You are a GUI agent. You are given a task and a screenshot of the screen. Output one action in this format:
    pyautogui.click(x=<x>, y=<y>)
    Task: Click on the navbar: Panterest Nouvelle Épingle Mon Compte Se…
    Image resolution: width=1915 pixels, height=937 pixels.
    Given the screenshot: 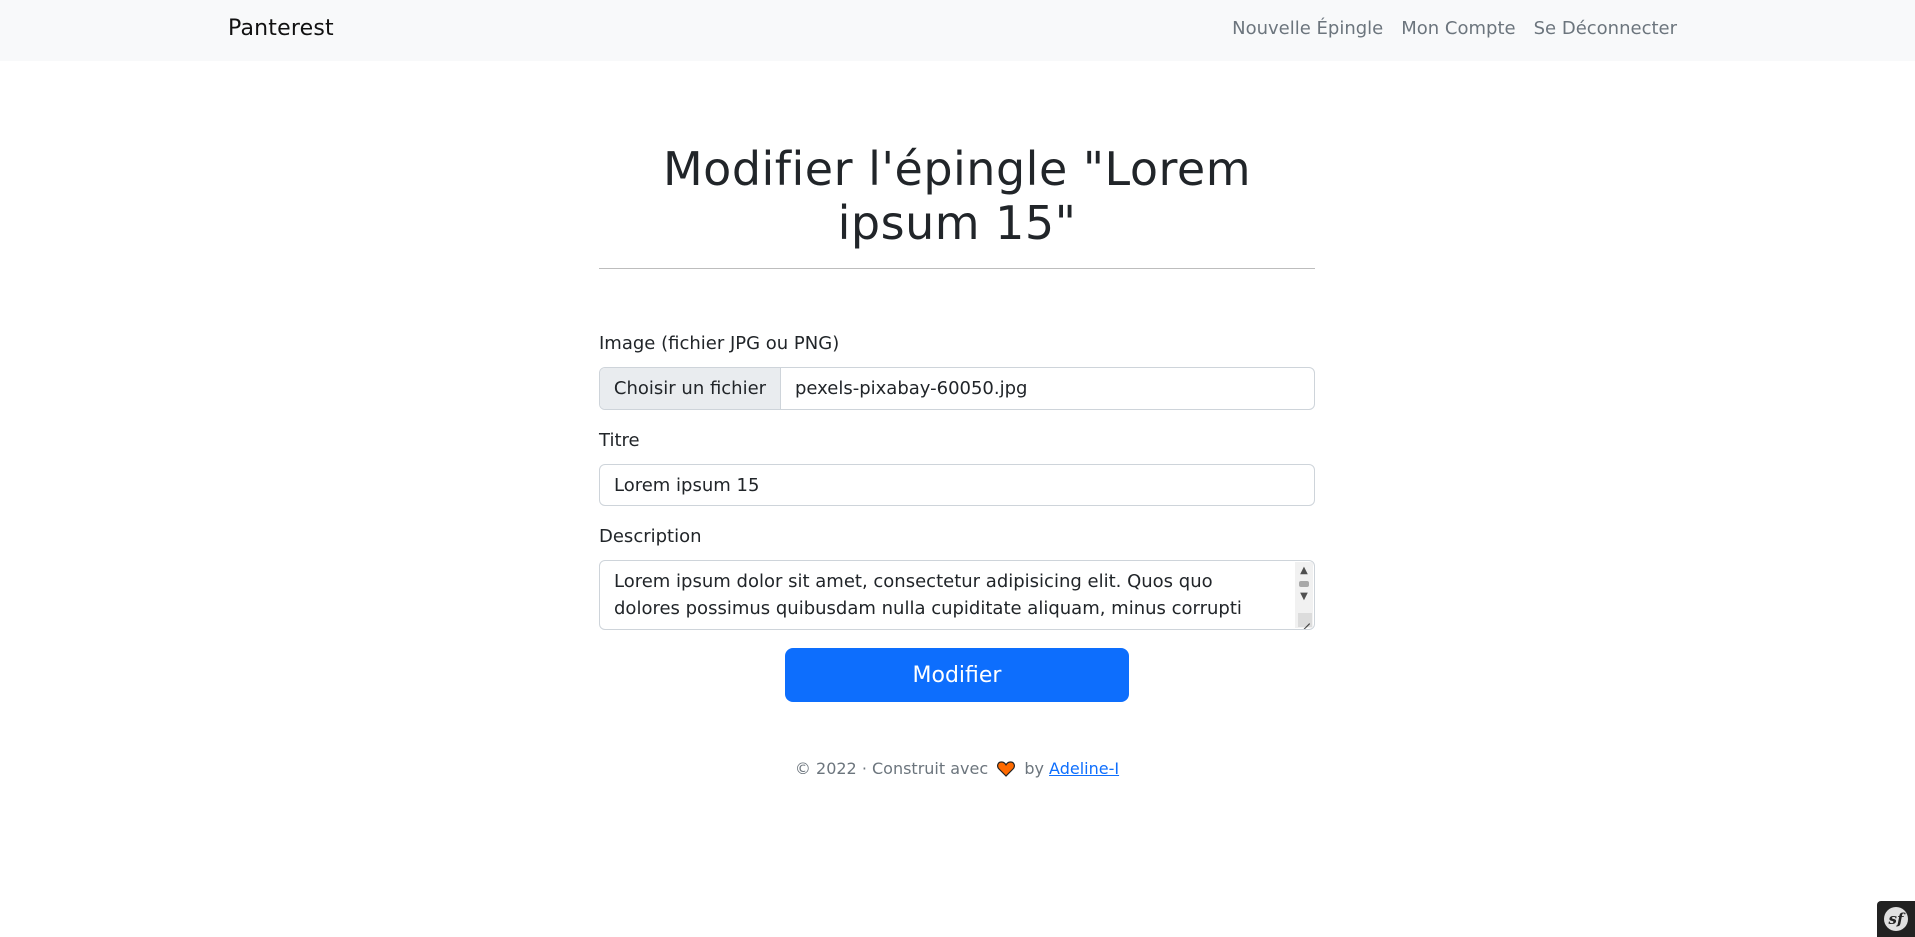 What is the action you would take?
    pyautogui.click(x=957, y=30)
    